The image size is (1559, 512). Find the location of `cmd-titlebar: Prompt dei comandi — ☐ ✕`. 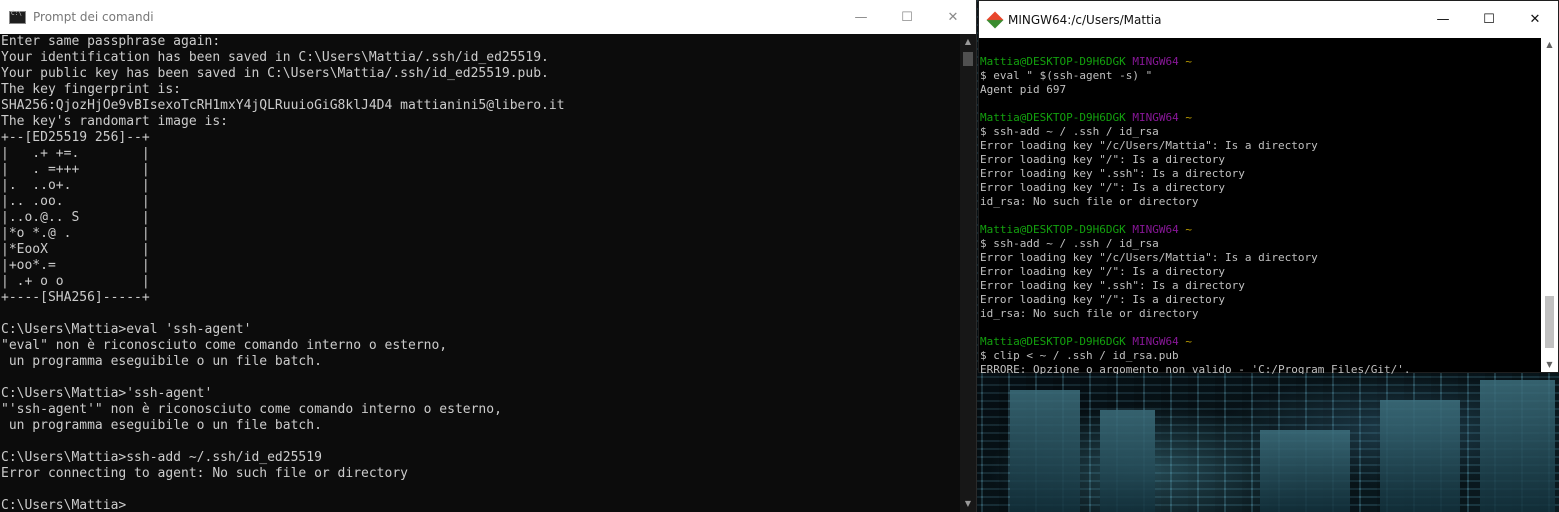

cmd-titlebar: Prompt dei comandi — ☐ ✕ is located at coordinates (488, 17).